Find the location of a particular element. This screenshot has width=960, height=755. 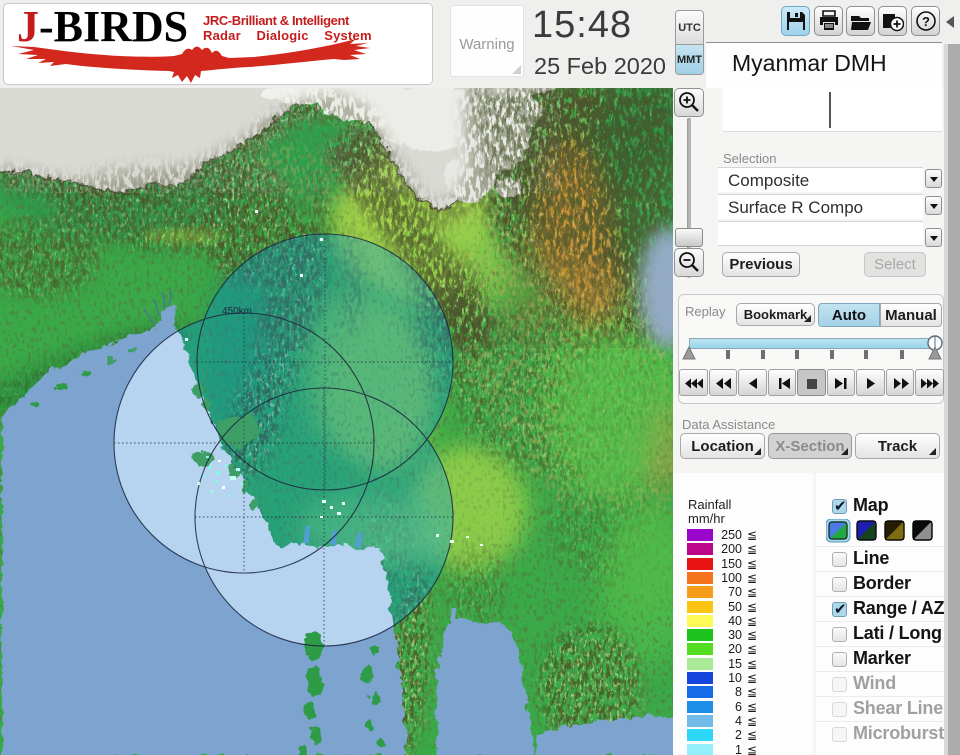

svg-text: 450km is located at coordinates (237, 311).